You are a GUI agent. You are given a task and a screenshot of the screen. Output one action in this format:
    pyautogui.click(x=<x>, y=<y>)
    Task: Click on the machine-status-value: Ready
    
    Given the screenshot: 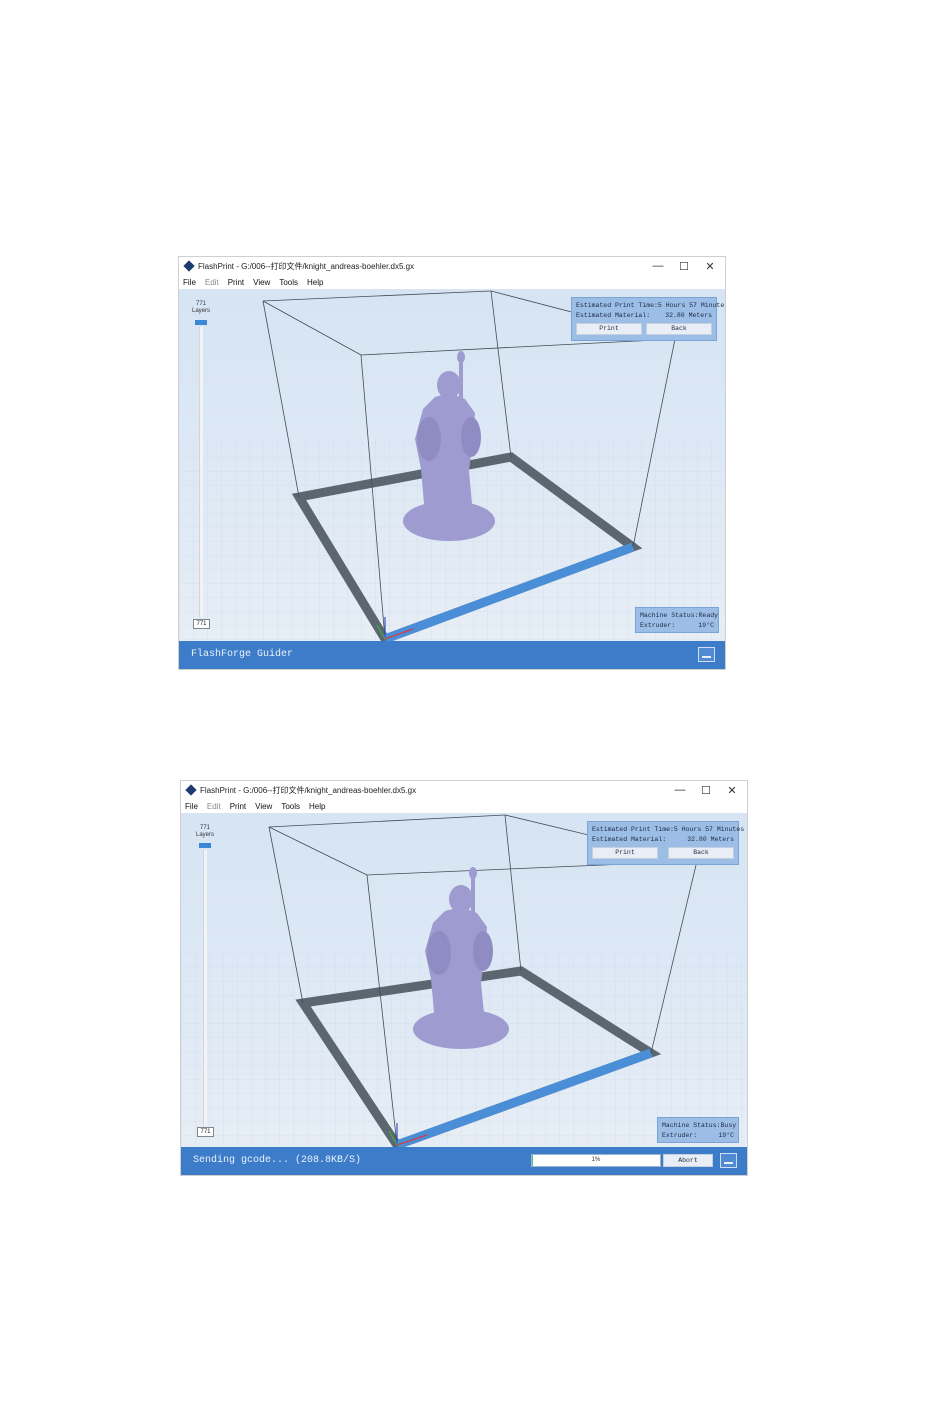 What is the action you would take?
    pyautogui.click(x=708, y=615)
    